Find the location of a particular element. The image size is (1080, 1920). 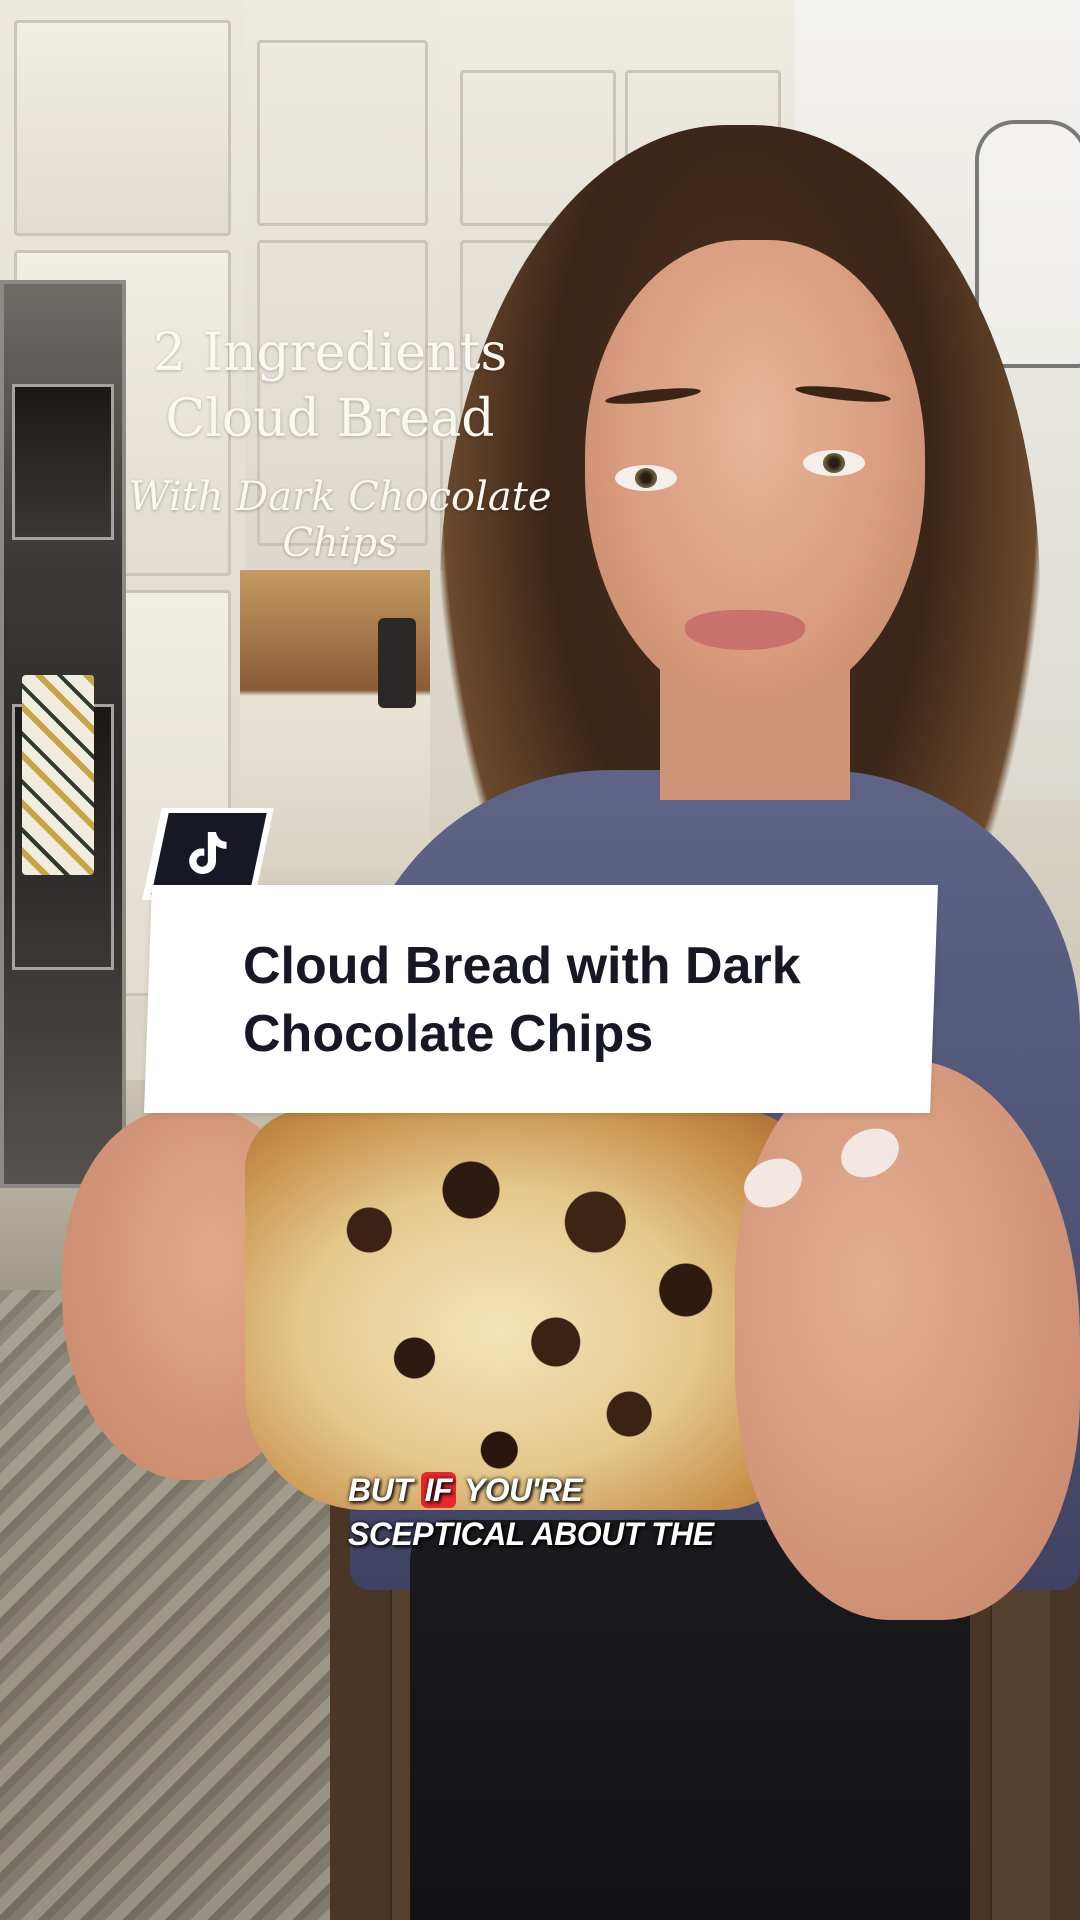

video-title-overlay: 2 Ingredients Cloud Bread is located at coordinates (330, 386).